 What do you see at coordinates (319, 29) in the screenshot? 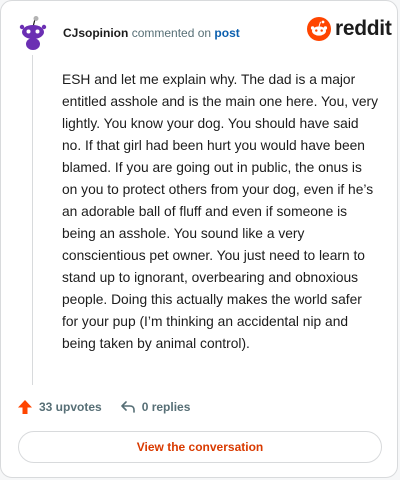
I see `reddit-snoo-icon` at bounding box center [319, 29].